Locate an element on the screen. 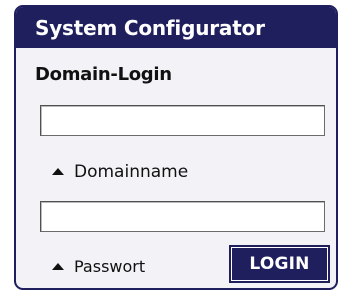 The height and width of the screenshot is (295, 347). form-heading: Domain-Login is located at coordinates (103, 74).